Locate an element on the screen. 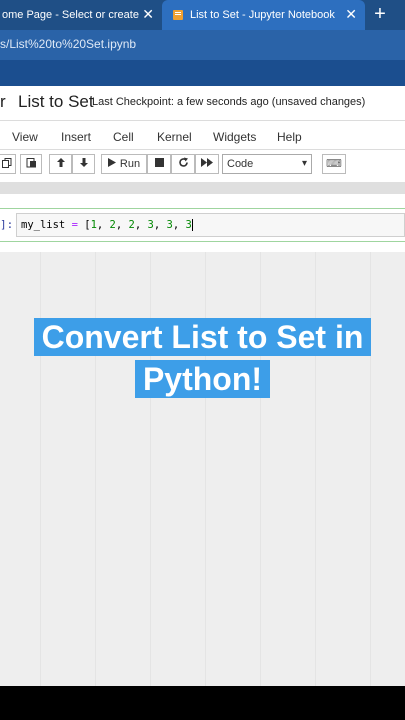 The image size is (405, 720). menu-cell: Cell is located at coordinates (123, 137).